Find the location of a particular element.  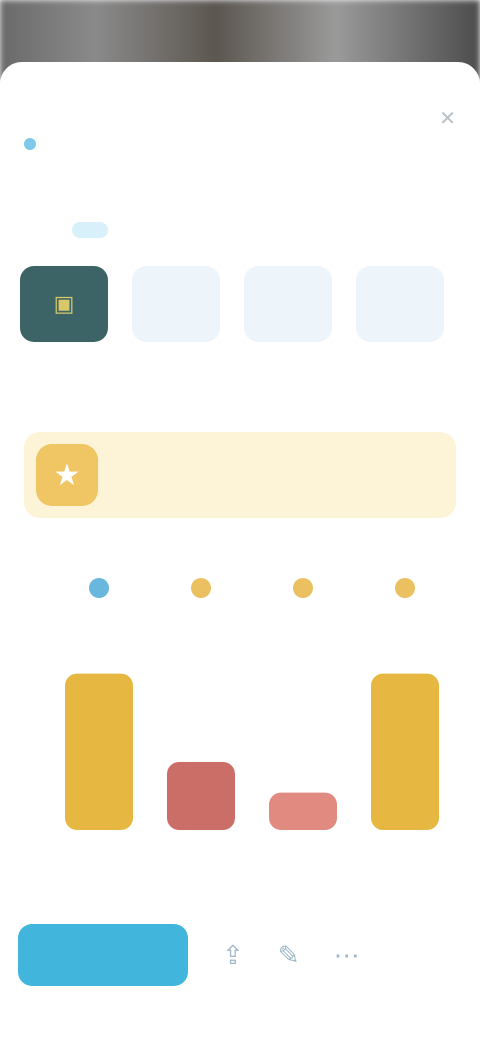

sheet-subtitle is located at coordinates (34, 144).